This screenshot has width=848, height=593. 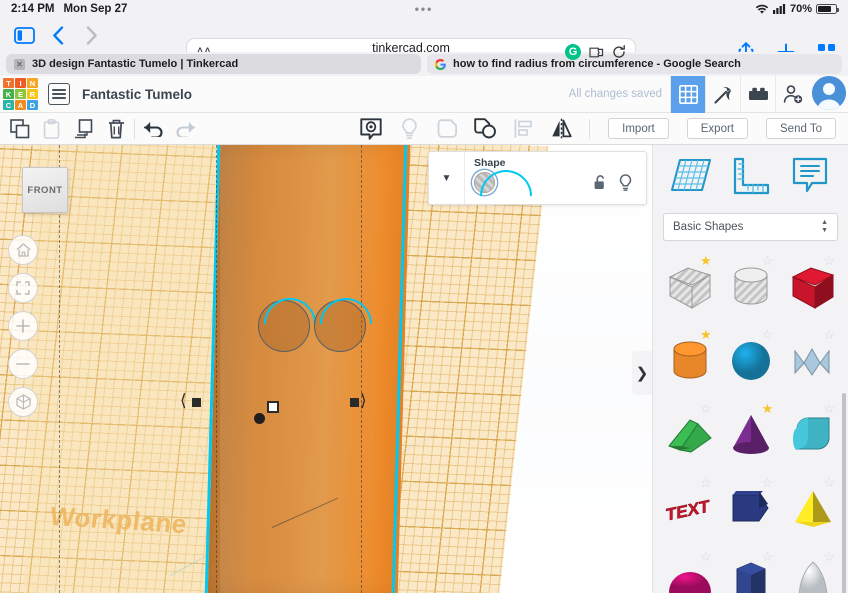 I want to click on google-icon, so click(x=440, y=64).